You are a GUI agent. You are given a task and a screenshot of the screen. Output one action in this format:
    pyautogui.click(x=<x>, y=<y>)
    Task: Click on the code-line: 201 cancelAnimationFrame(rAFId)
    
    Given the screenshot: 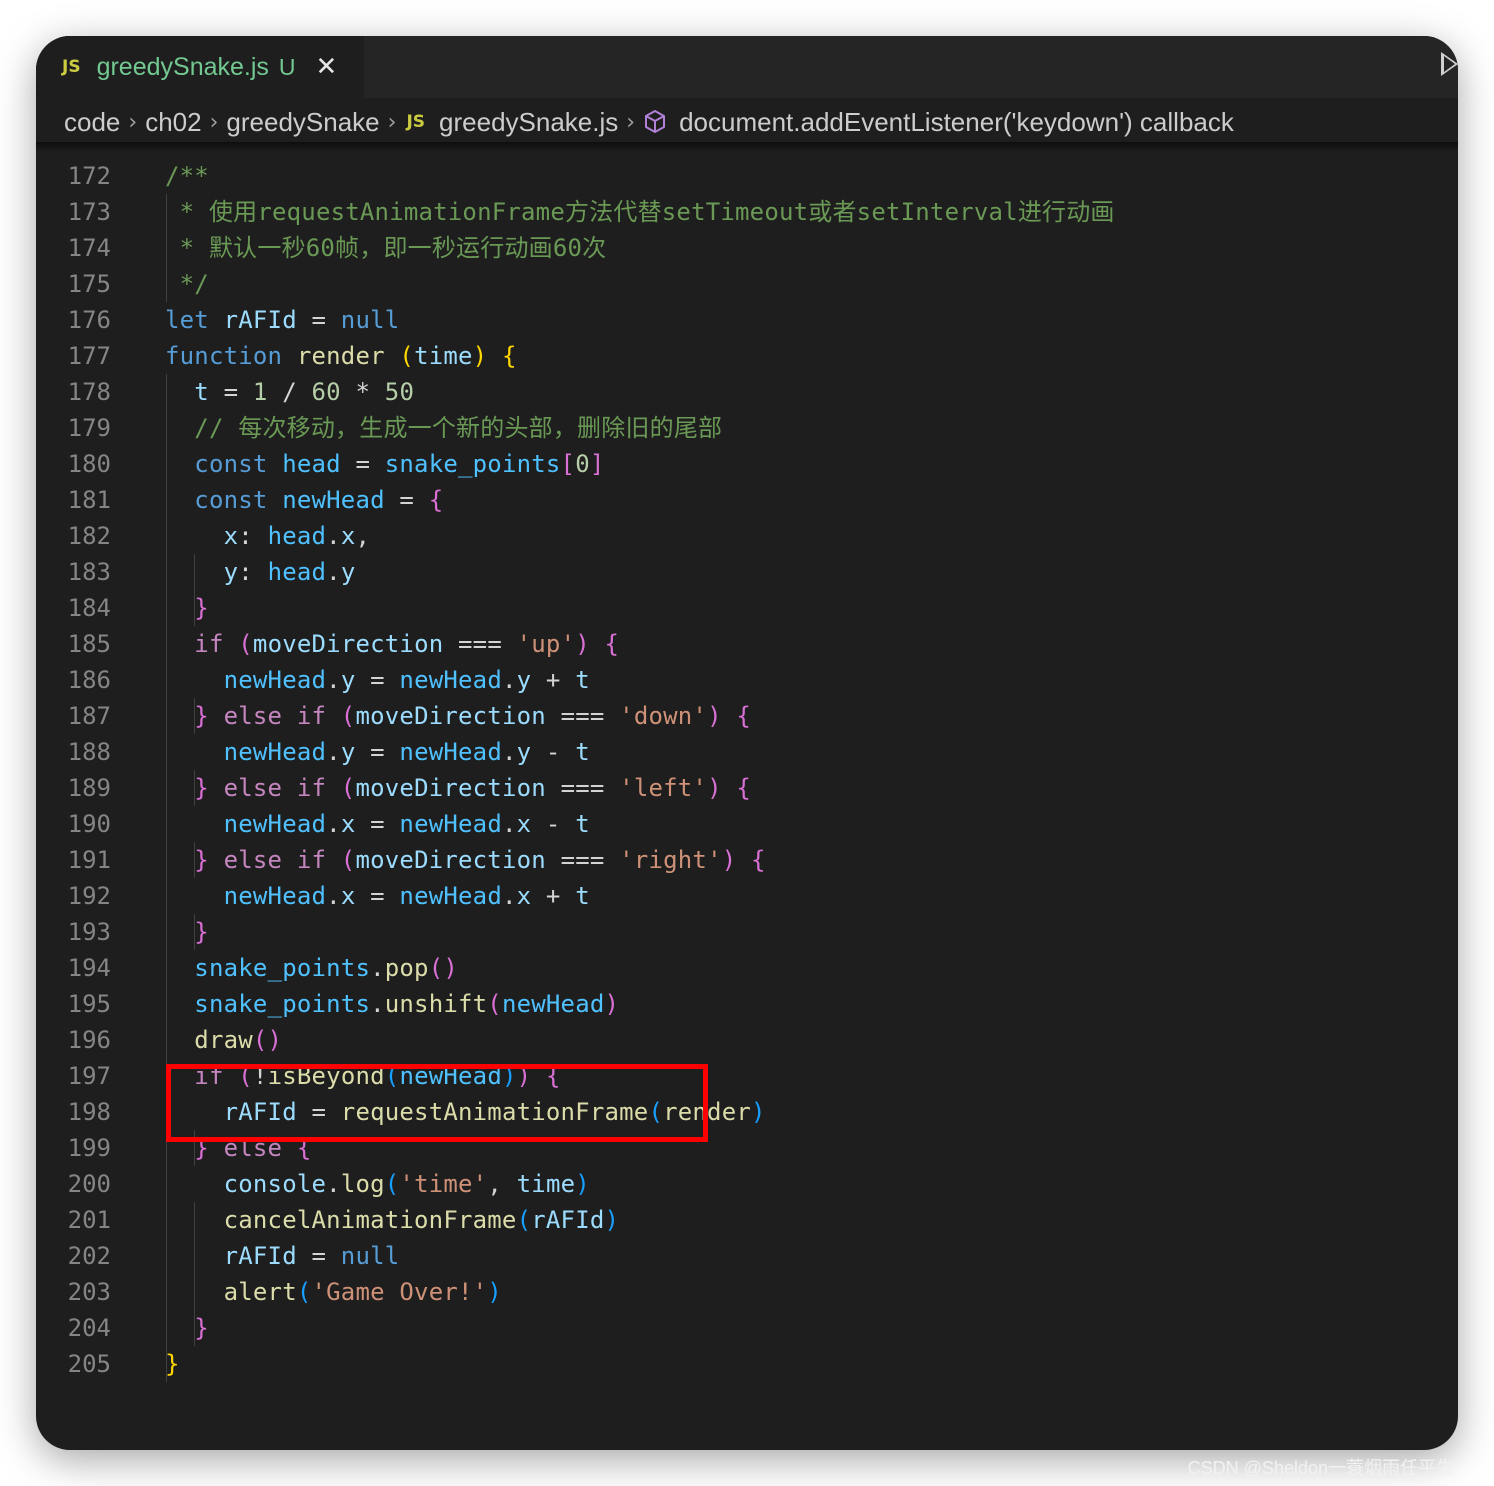 What is the action you would take?
    pyautogui.click(x=747, y=1220)
    